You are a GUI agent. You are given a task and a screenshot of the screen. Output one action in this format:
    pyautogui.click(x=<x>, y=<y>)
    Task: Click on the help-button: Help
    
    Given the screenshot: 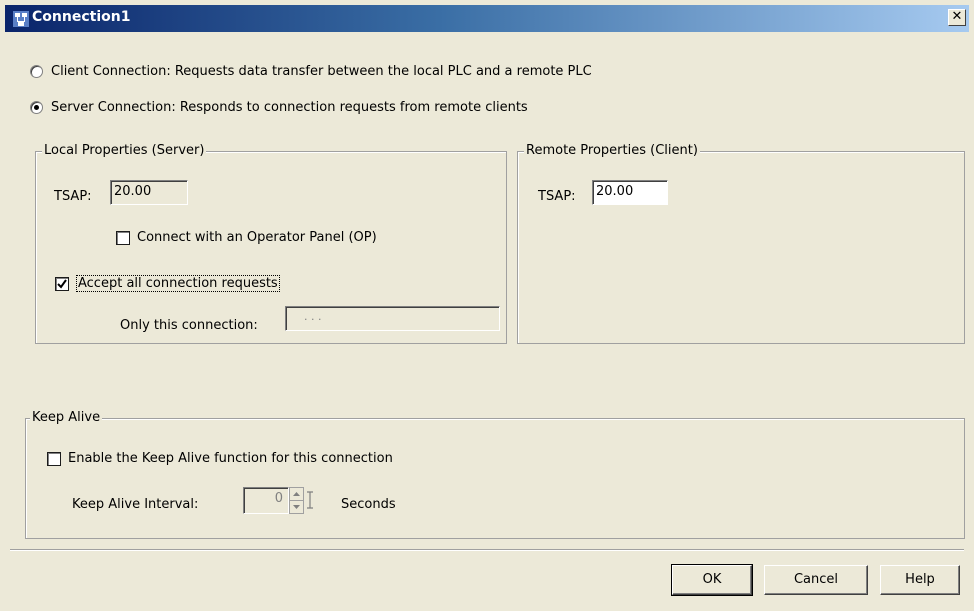 What is the action you would take?
    pyautogui.click(x=920, y=580)
    